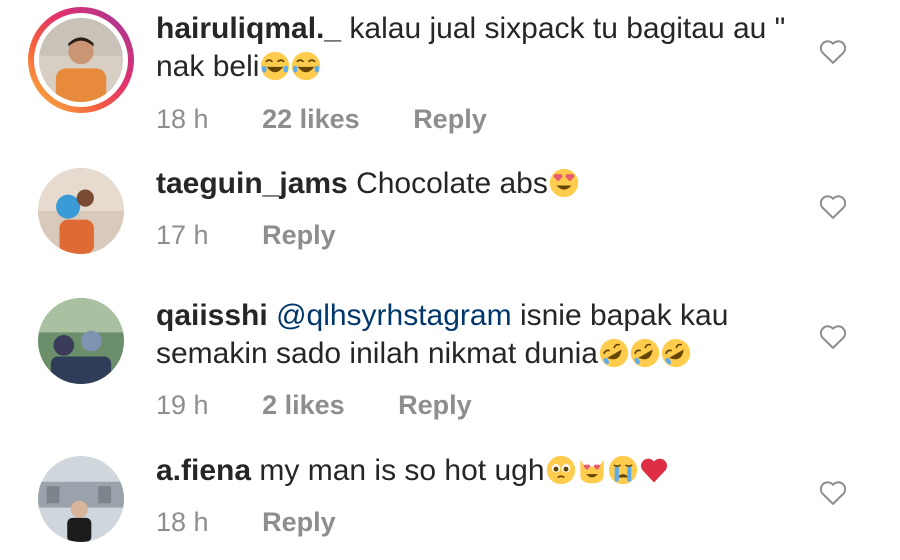 The height and width of the screenshot is (560, 900). I want to click on timestamp: 17 h, so click(182, 235).